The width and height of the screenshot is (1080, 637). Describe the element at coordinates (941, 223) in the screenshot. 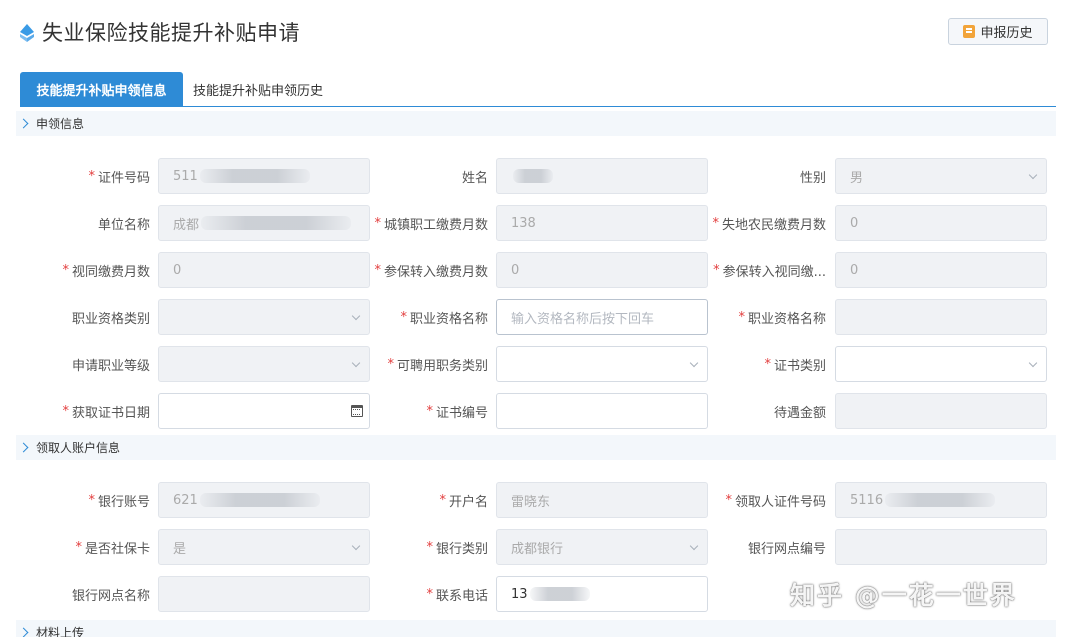

I see `farmer-months-field: 0` at that location.